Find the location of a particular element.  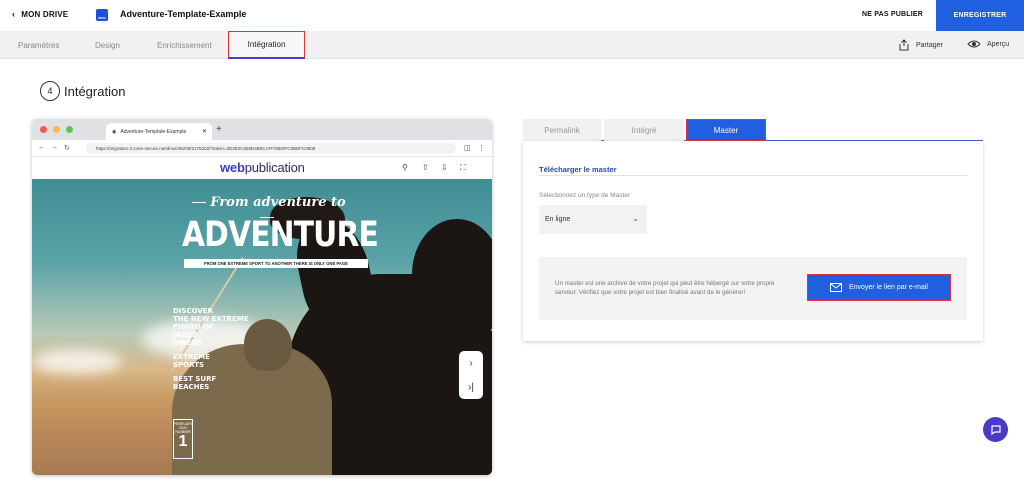

chat-button is located at coordinates (995, 429).